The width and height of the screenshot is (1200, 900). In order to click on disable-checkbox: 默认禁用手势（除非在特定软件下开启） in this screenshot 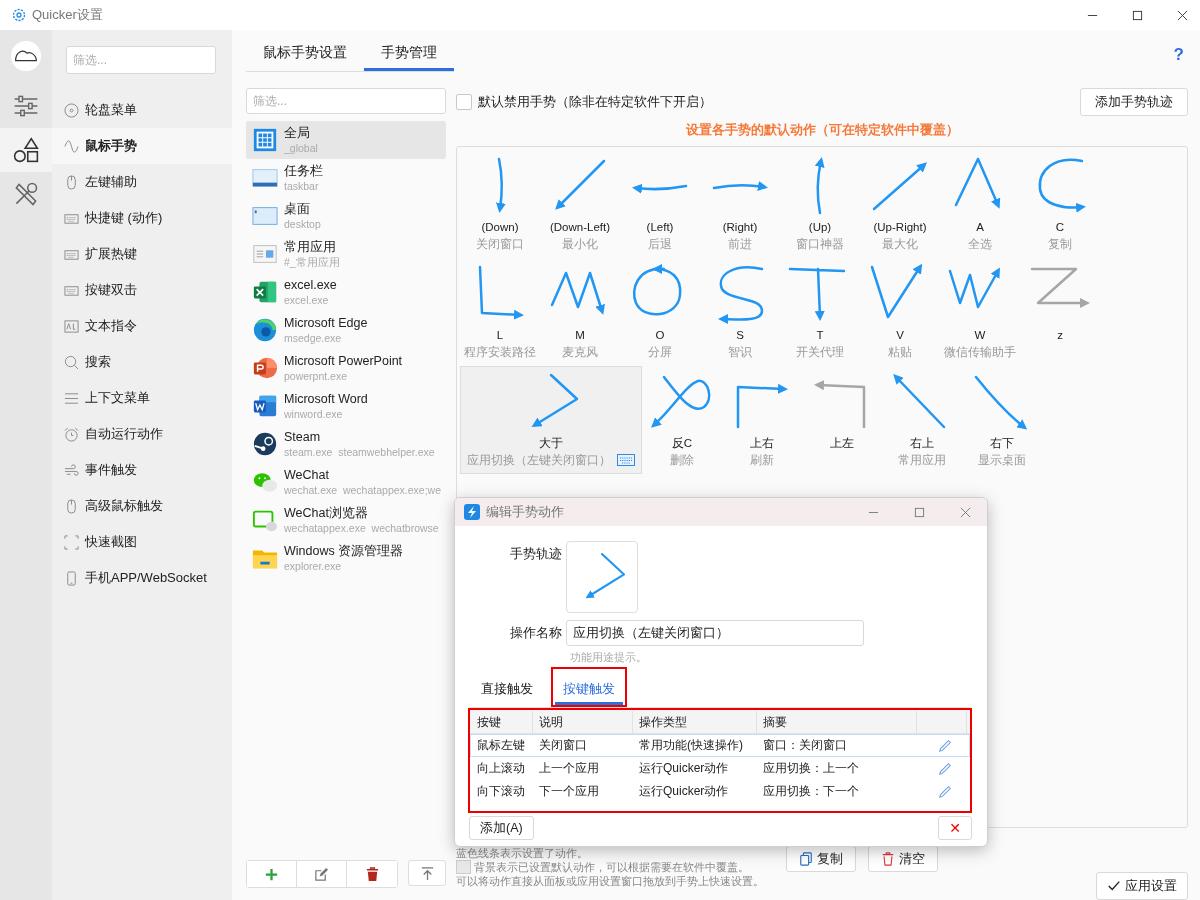, I will do `click(584, 102)`.